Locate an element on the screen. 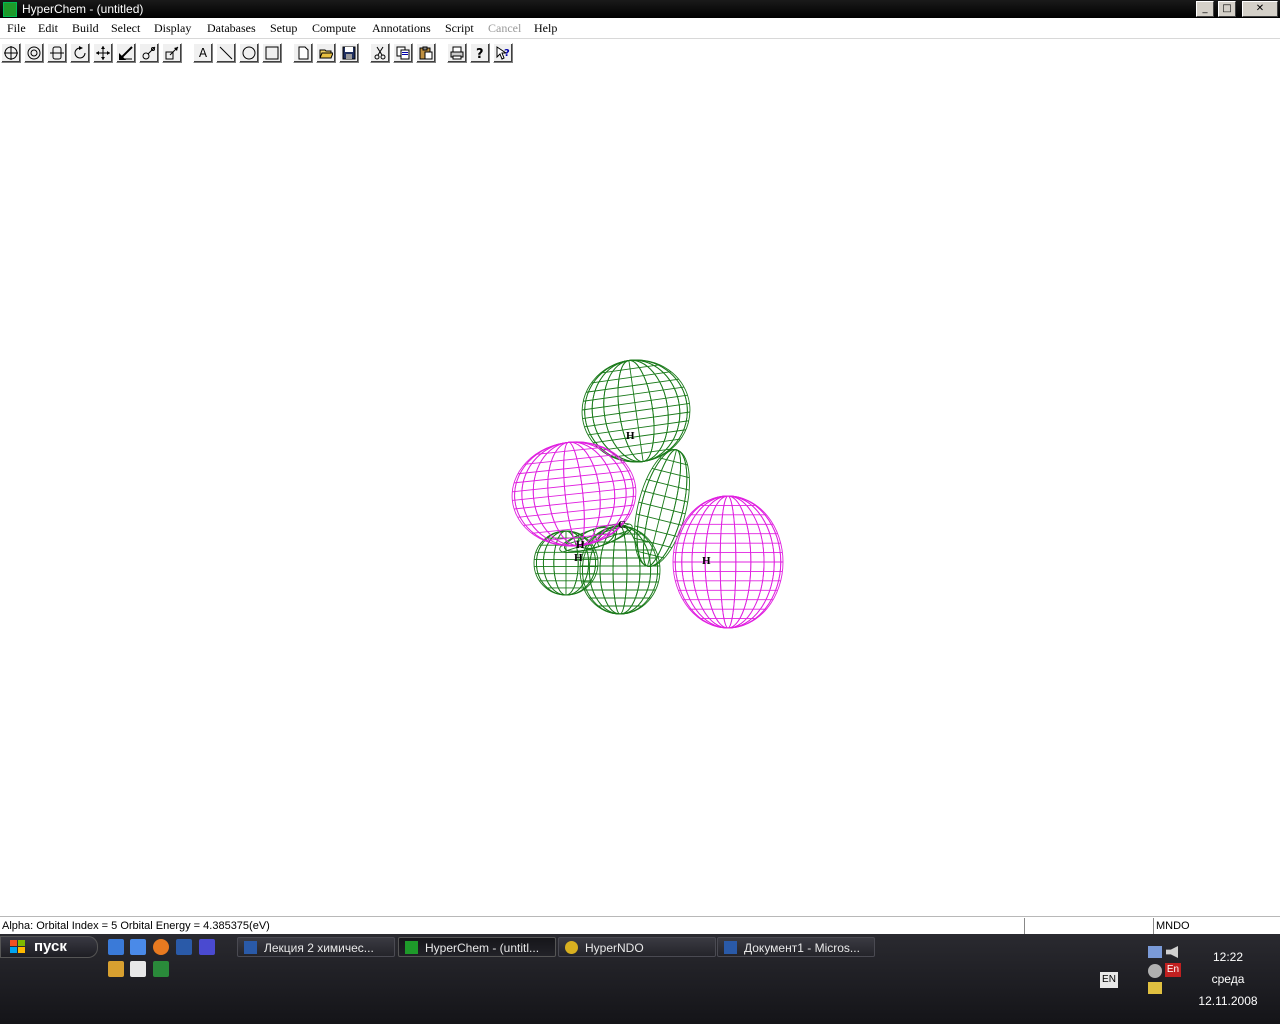 This screenshot has height=1024, width=1280. clock-date: 12.11.2008 is located at coordinates (1228, 1001).